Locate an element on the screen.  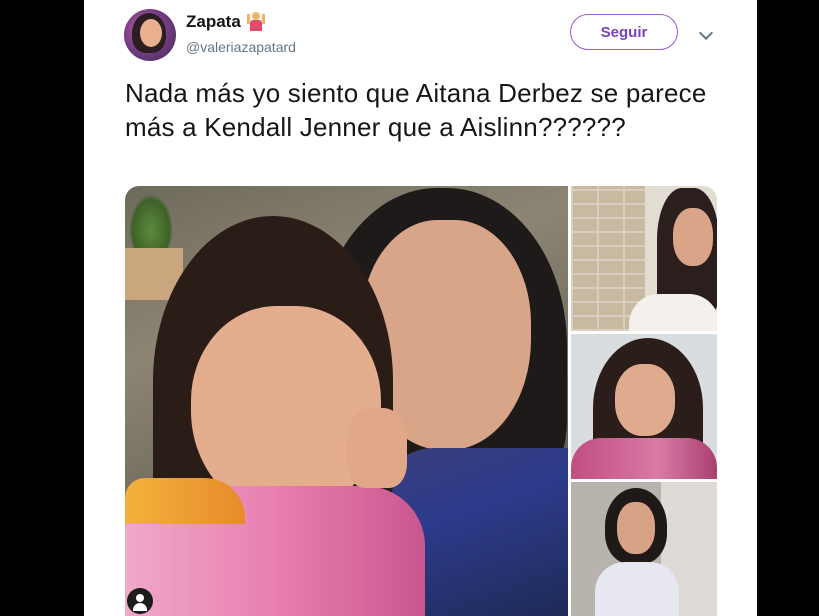
author-name-row: Zapata is located at coordinates (225, 22).